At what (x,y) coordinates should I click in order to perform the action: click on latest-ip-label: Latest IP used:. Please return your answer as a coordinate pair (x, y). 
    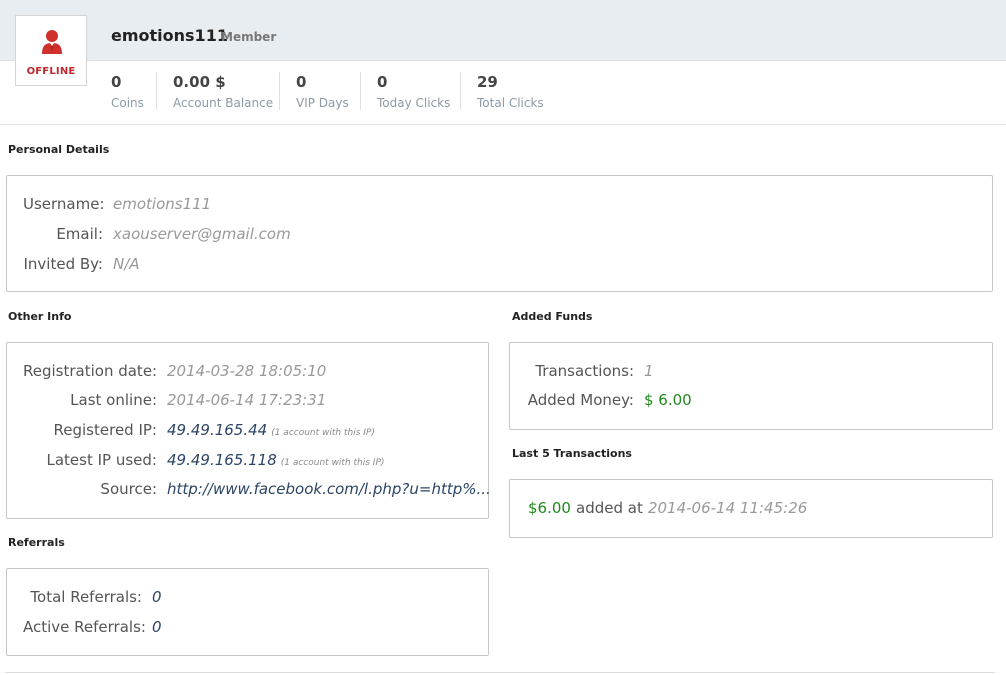
    Looking at the image, I should click on (102, 460).